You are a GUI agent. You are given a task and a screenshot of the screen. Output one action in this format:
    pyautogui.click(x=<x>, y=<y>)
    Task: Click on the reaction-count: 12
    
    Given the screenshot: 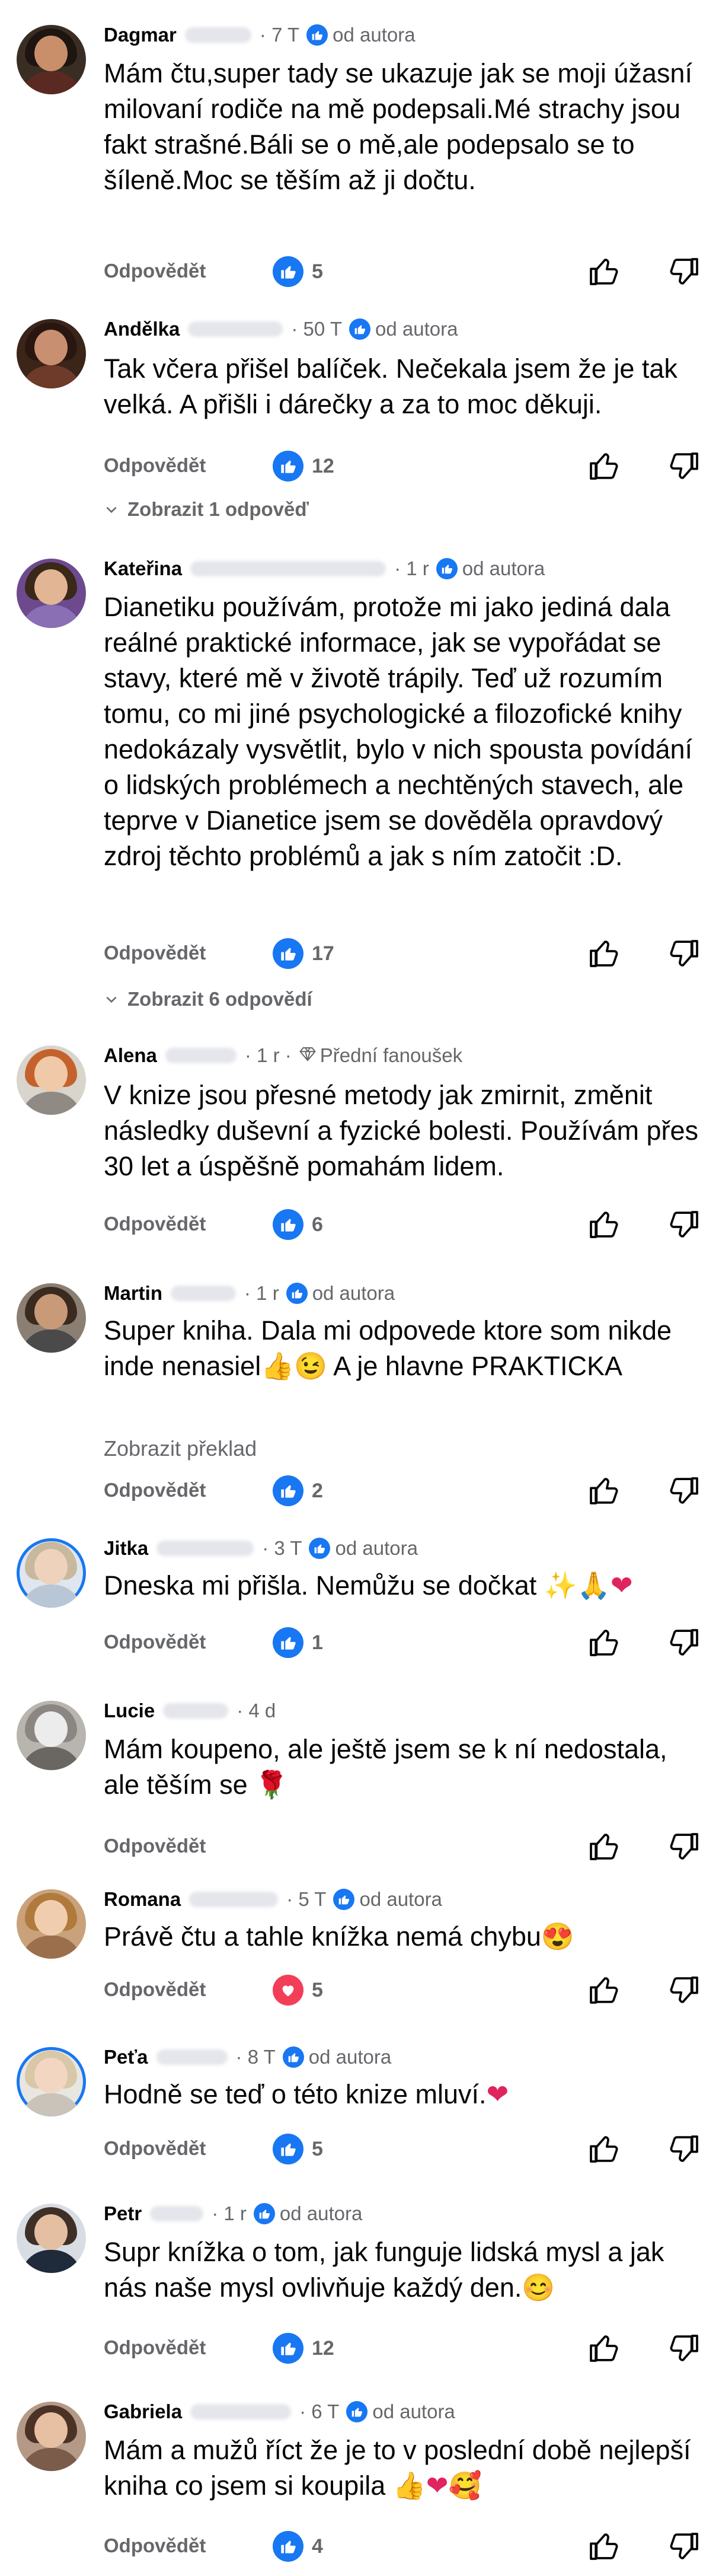 What is the action you would take?
    pyautogui.click(x=323, y=2348)
    